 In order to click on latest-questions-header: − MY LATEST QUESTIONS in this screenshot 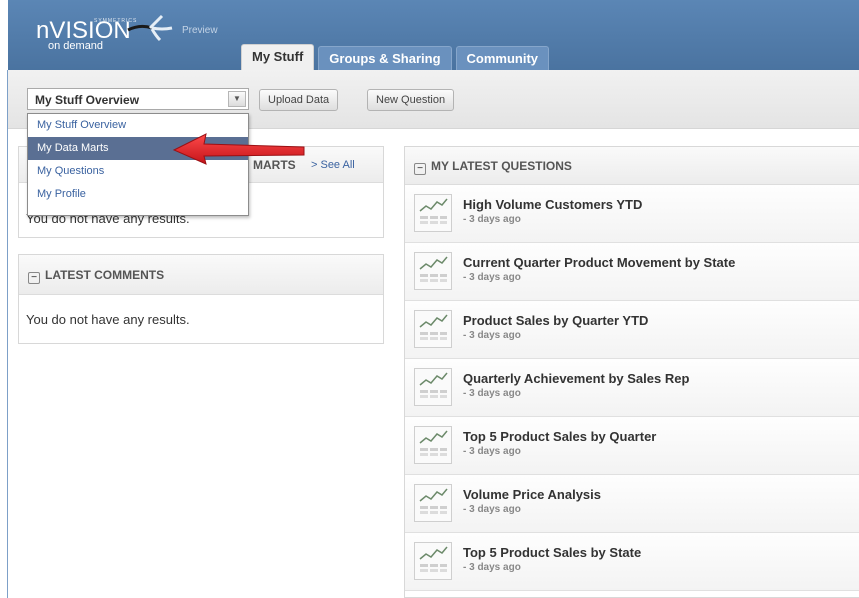, I will do `click(632, 166)`.